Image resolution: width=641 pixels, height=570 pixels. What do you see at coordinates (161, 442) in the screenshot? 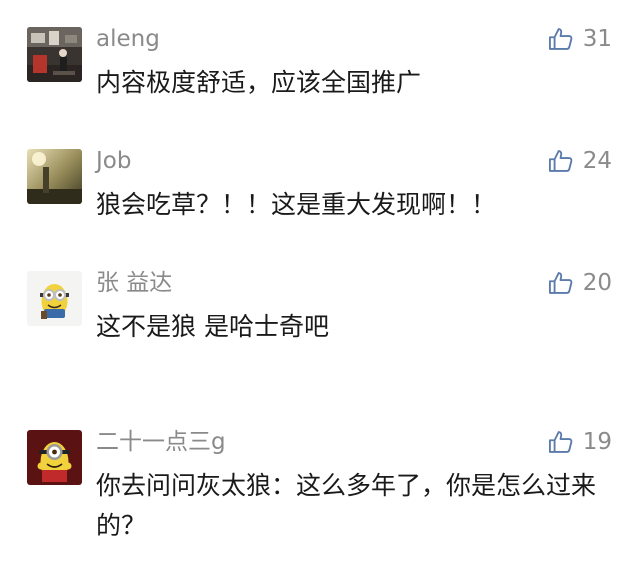
I see `username: 二十一点三g` at bounding box center [161, 442].